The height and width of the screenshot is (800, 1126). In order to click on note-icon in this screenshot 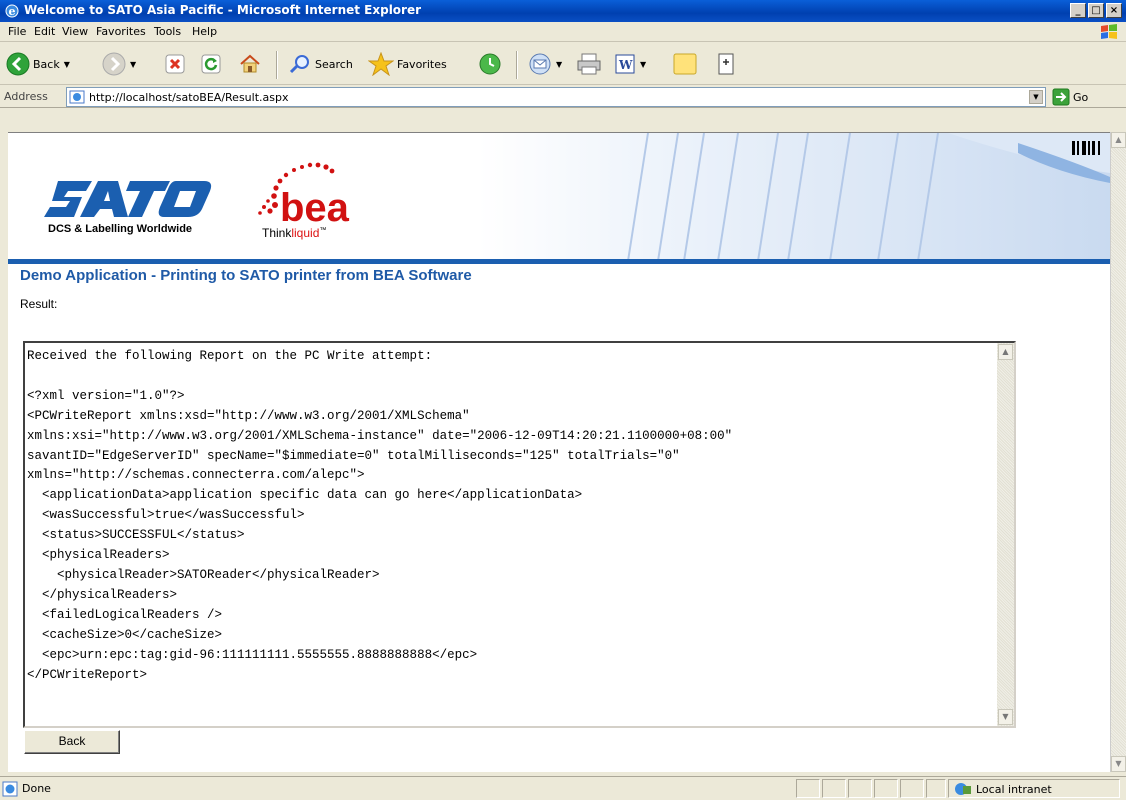, I will do `click(685, 64)`.